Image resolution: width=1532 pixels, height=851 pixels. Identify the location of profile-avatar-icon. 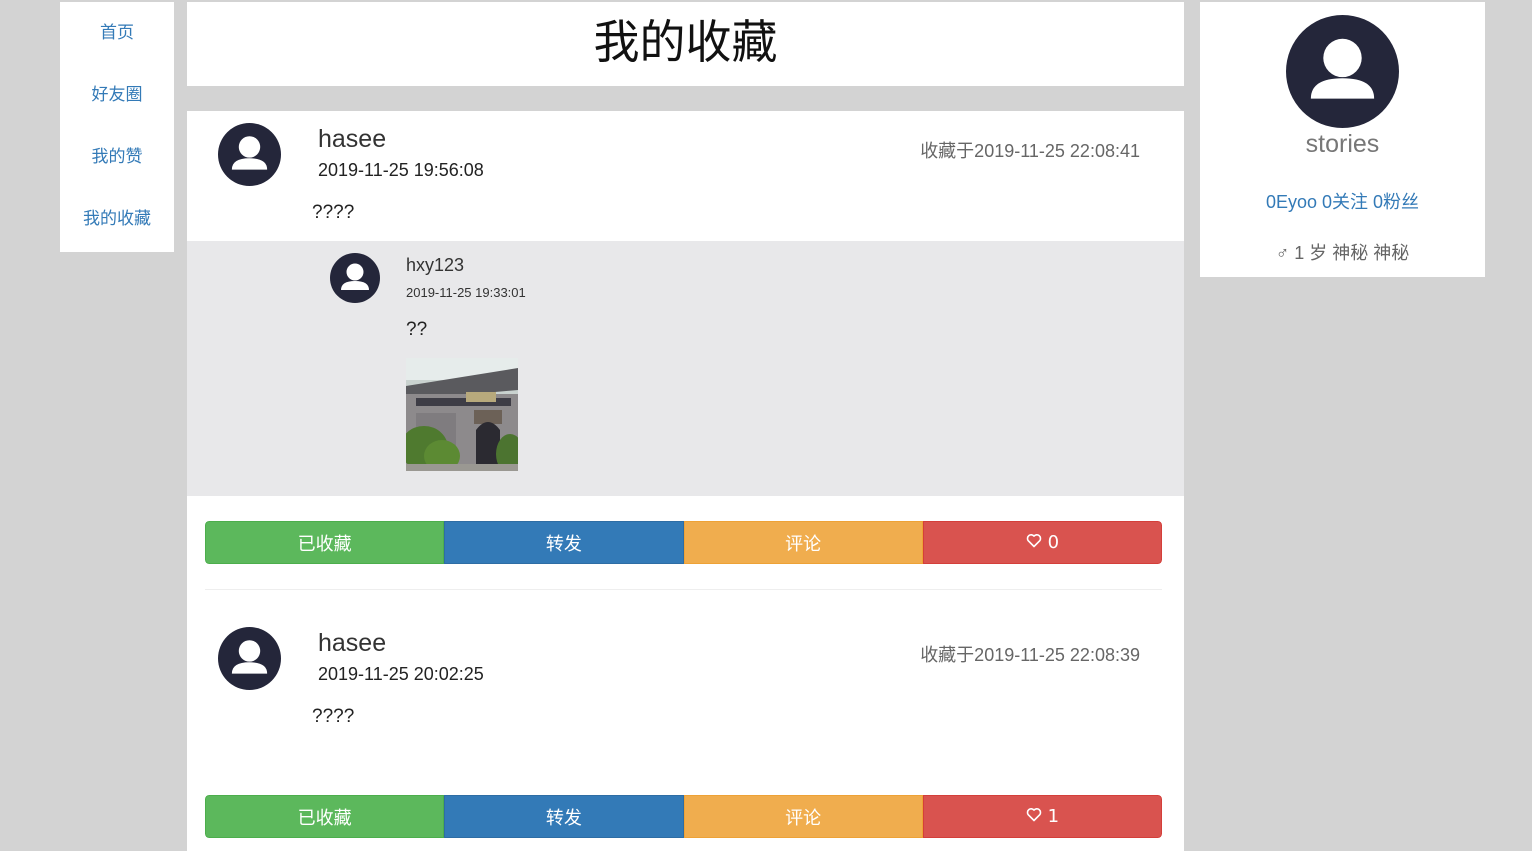
(1342, 71).